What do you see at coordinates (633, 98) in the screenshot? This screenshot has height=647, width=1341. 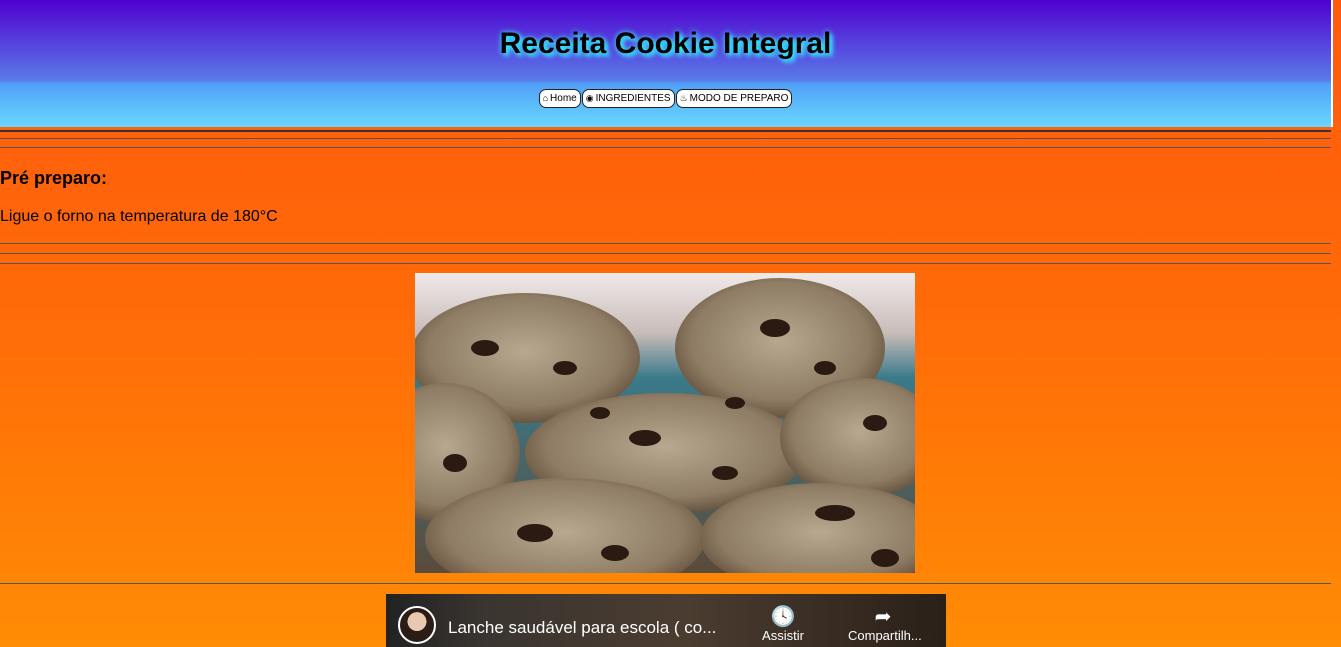 I see `nav-ingredientes-label: INGREDIENTES` at bounding box center [633, 98].